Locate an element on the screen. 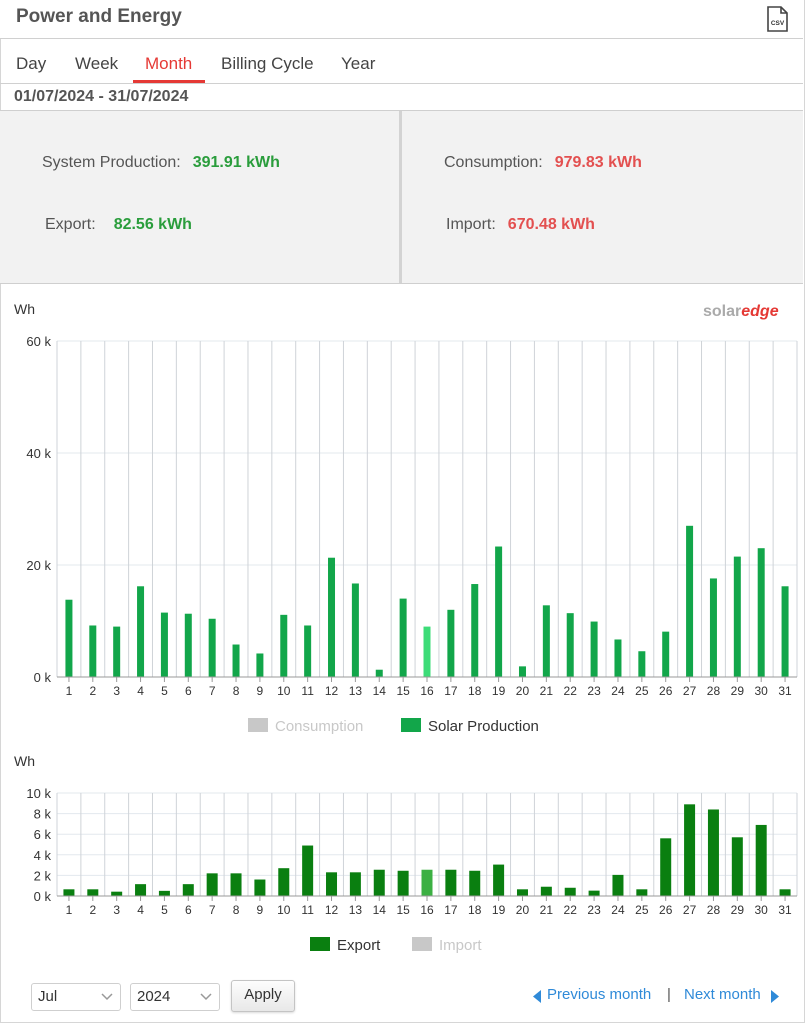 The width and height of the screenshot is (805, 1024). x-tick-label: 20 is located at coordinates (523, 691).